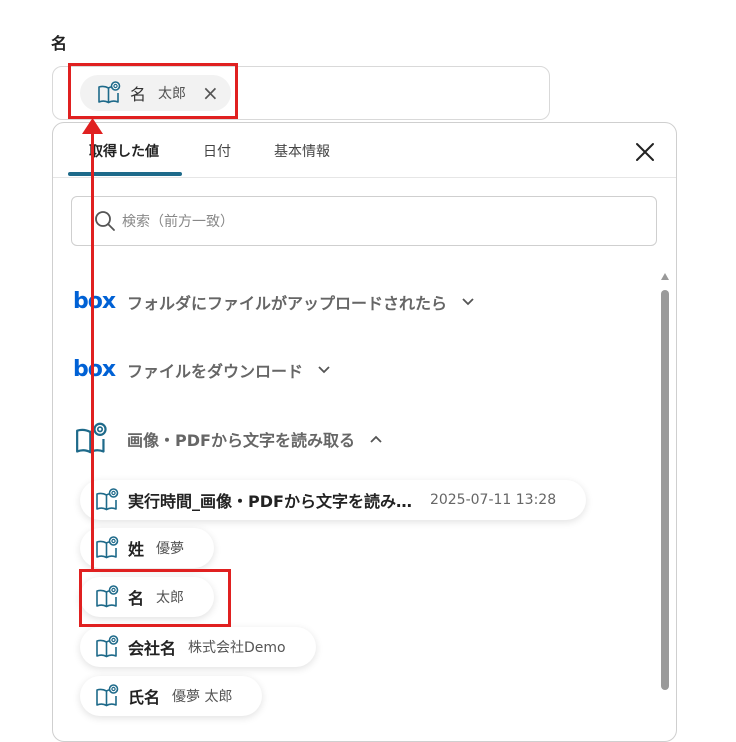  Describe the element at coordinates (210, 93) in the screenshot. I see `remove-token-icon: ×` at that location.